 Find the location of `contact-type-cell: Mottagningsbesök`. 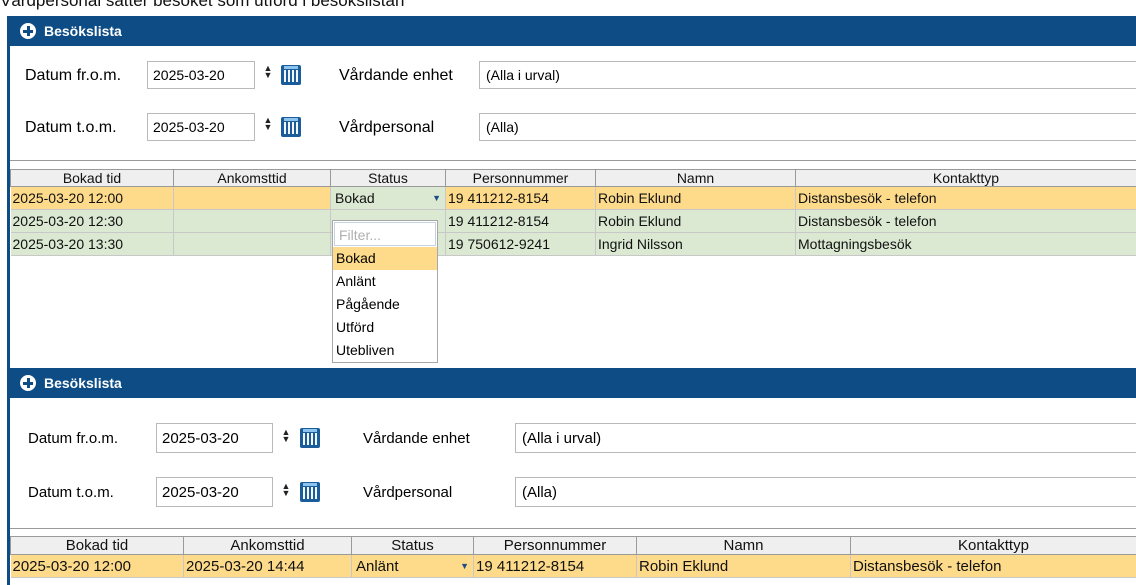

contact-type-cell: Mottagningsbesök is located at coordinates (965, 244).